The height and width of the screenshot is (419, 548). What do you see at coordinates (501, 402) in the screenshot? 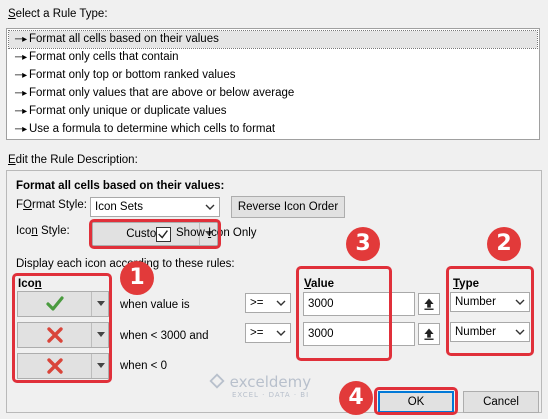
I see `cancel-button: Cancel` at bounding box center [501, 402].